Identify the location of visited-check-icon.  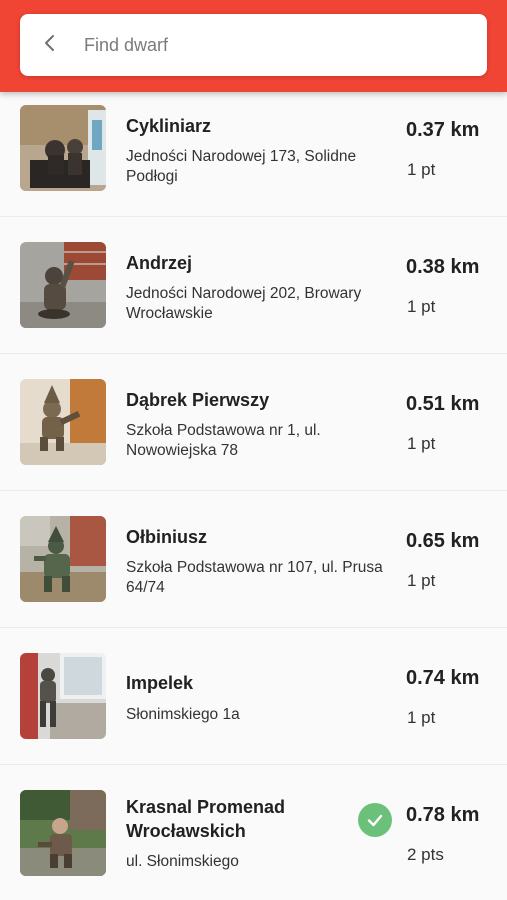
(375, 820).